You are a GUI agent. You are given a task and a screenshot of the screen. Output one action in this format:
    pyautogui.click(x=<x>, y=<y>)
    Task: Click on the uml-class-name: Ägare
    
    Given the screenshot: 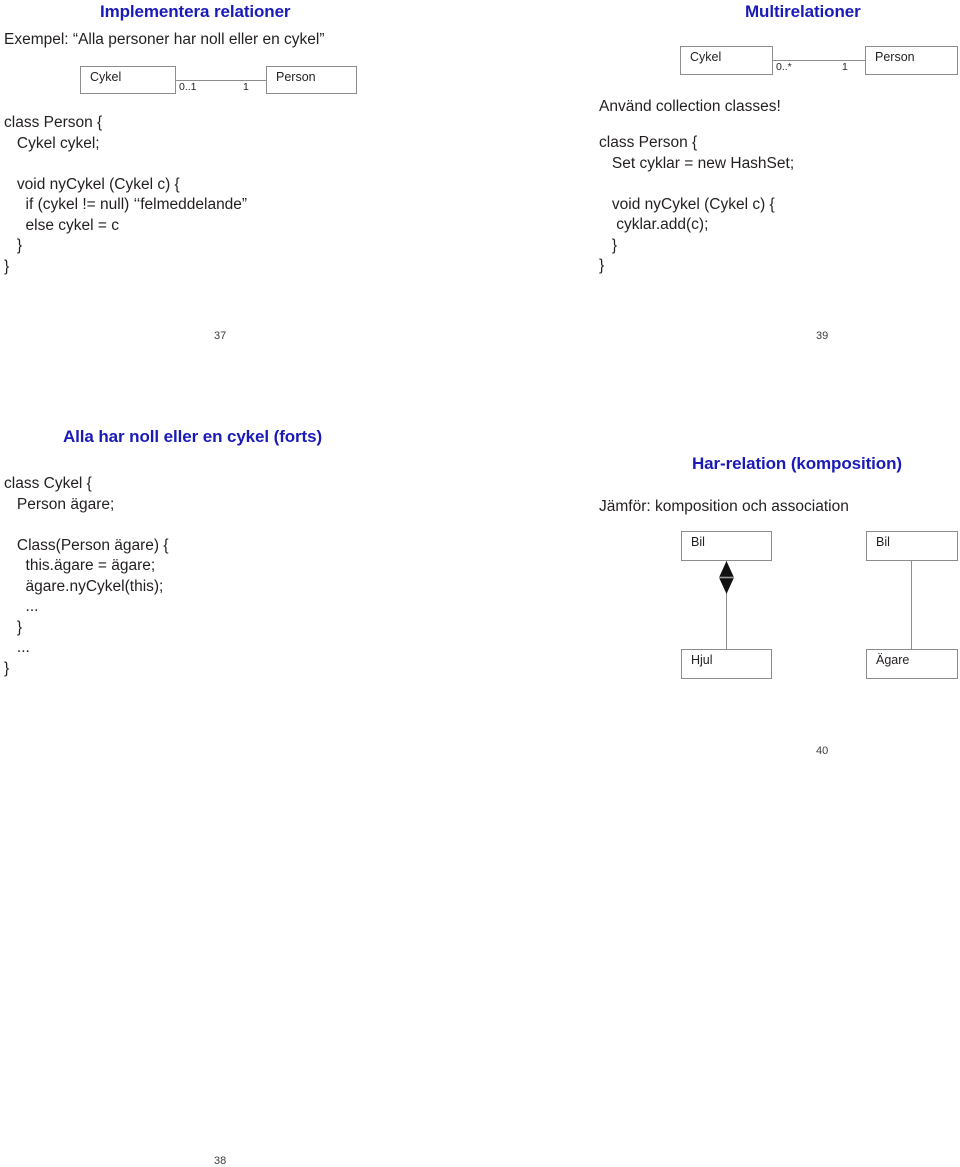 What is the action you would take?
    pyautogui.click(x=893, y=660)
    